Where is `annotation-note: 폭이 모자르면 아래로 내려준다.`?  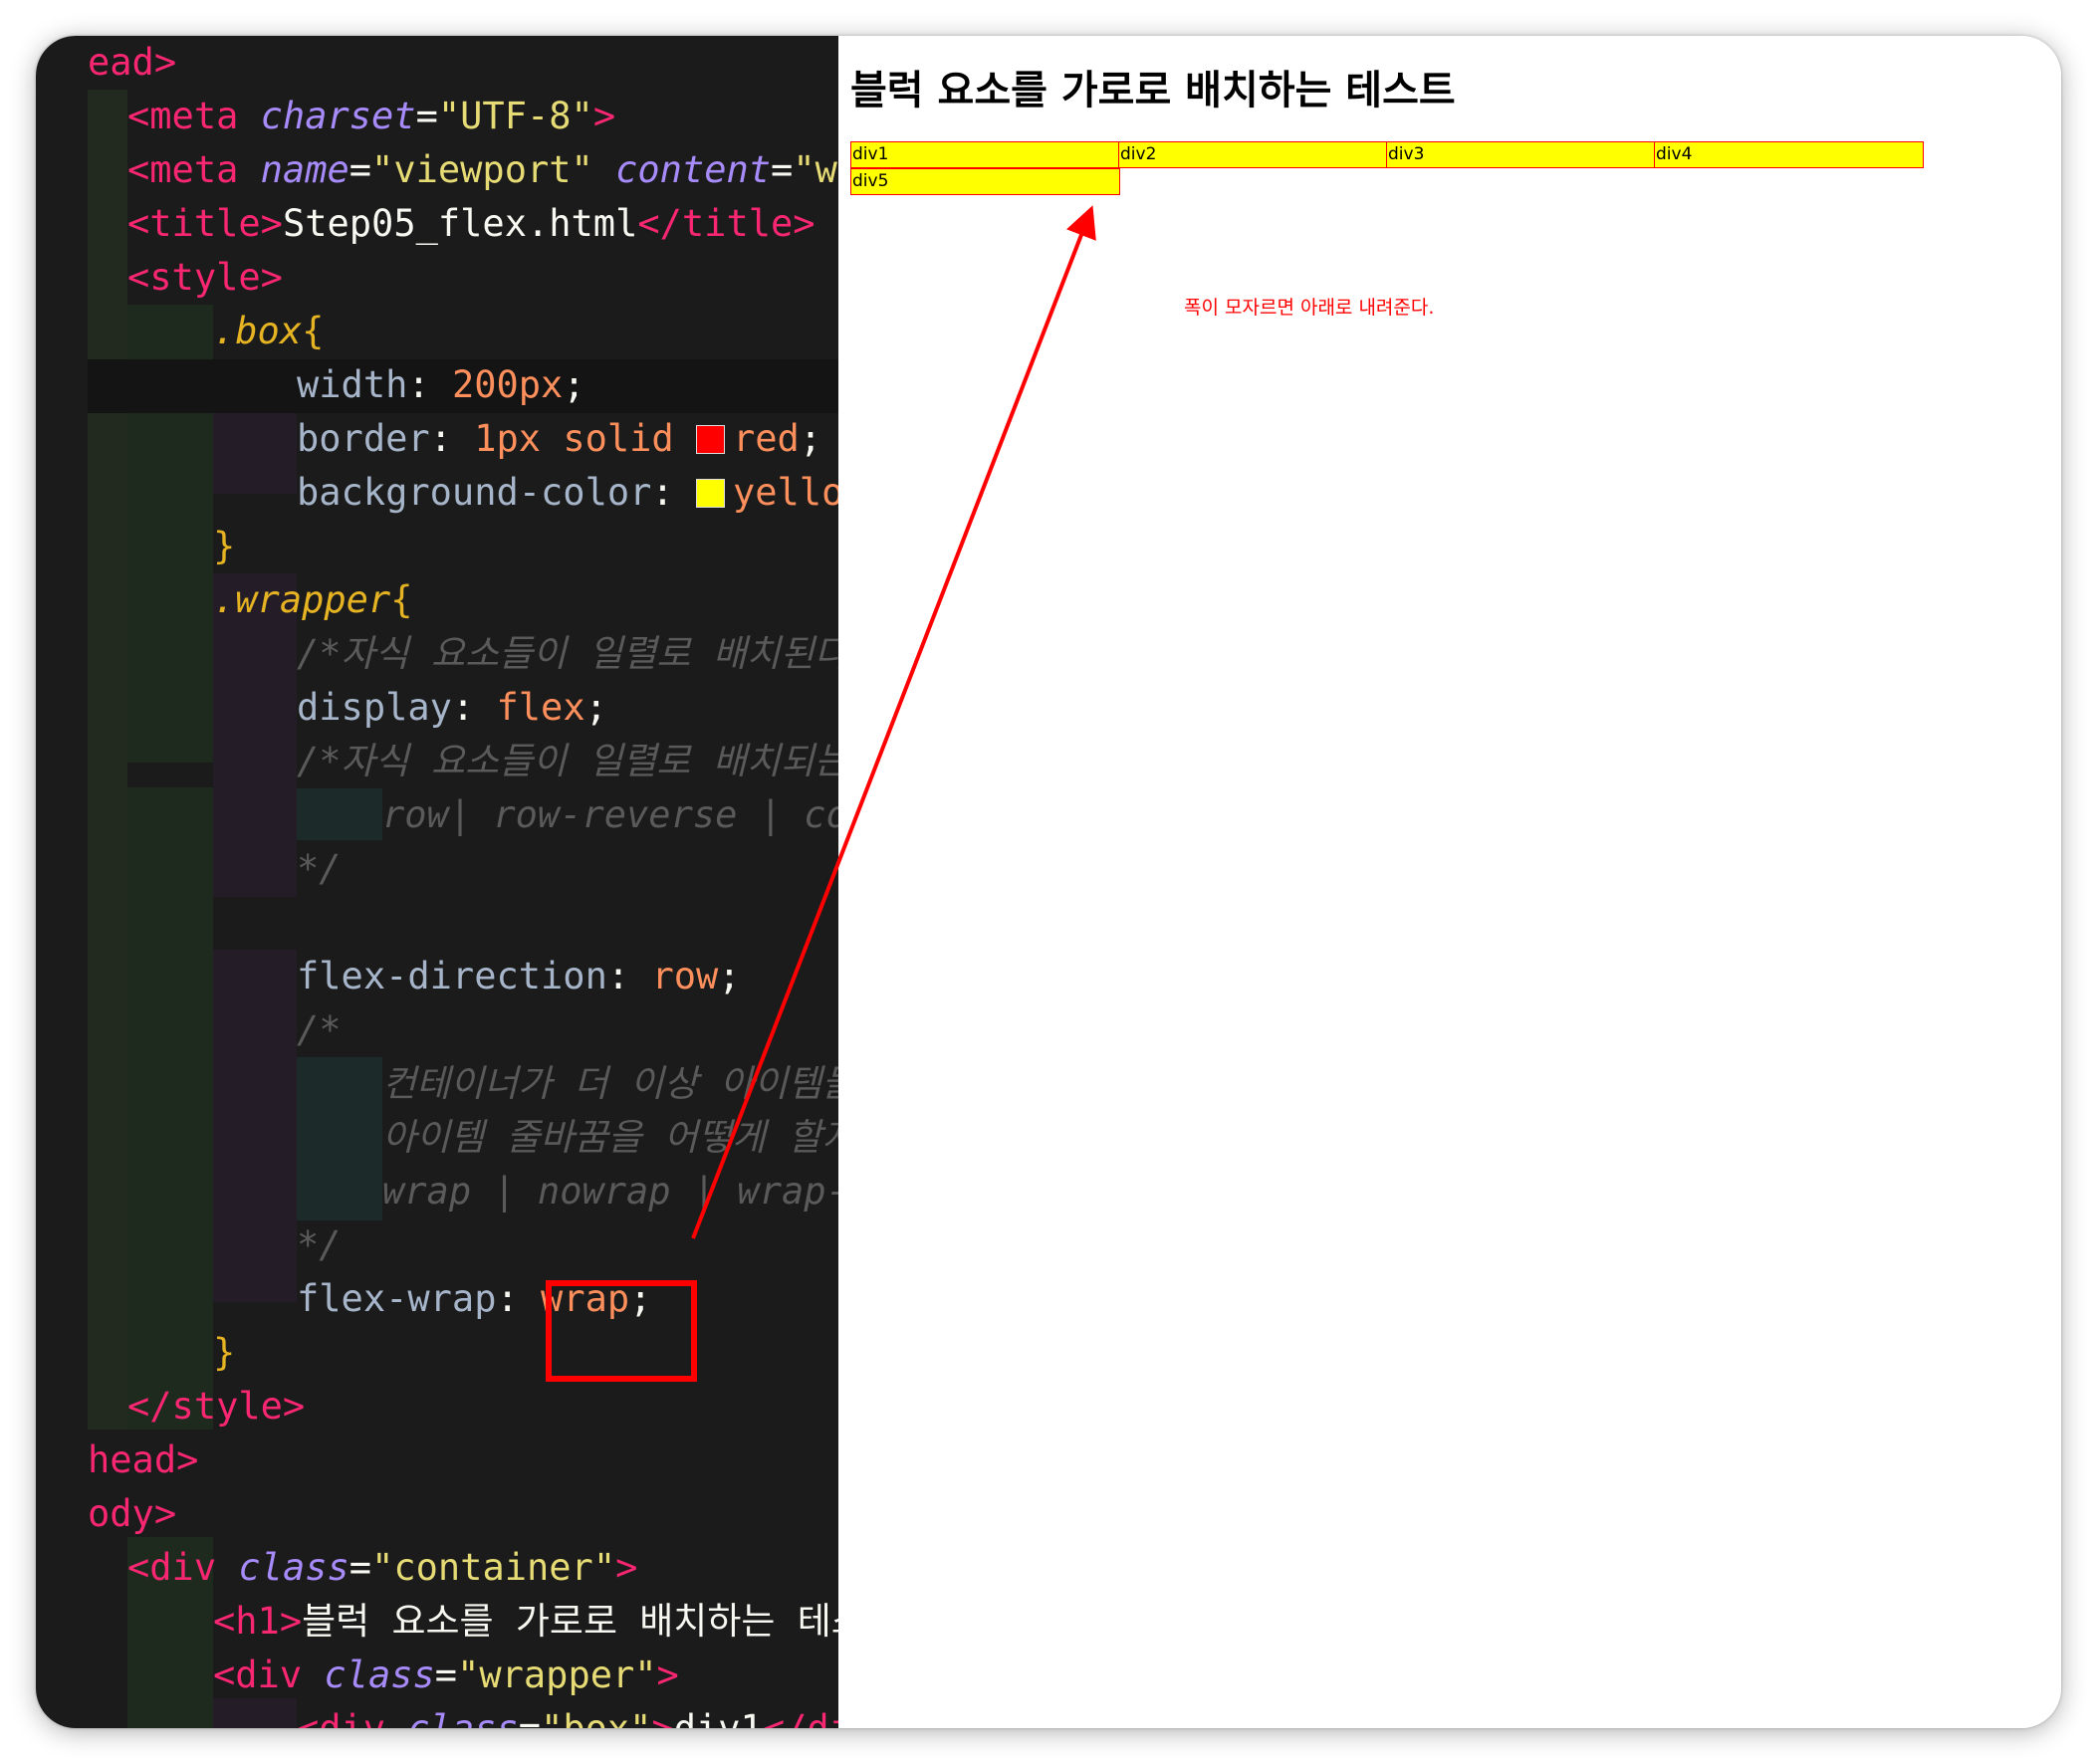
annotation-note: 폭이 모자르면 아래로 내려준다. is located at coordinates (1310, 308).